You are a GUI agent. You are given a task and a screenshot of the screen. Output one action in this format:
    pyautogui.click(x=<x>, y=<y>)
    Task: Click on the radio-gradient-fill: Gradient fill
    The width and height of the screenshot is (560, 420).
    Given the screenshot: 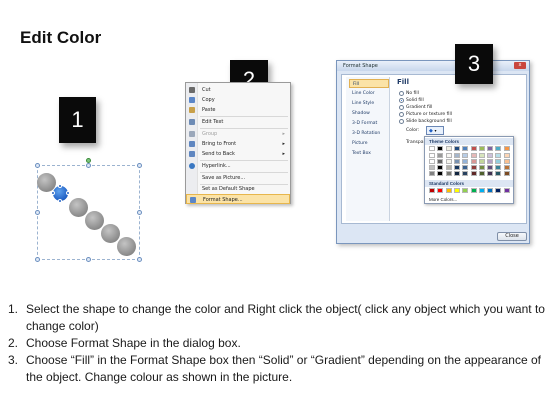 What is the action you would take?
    pyautogui.click(x=415, y=107)
    